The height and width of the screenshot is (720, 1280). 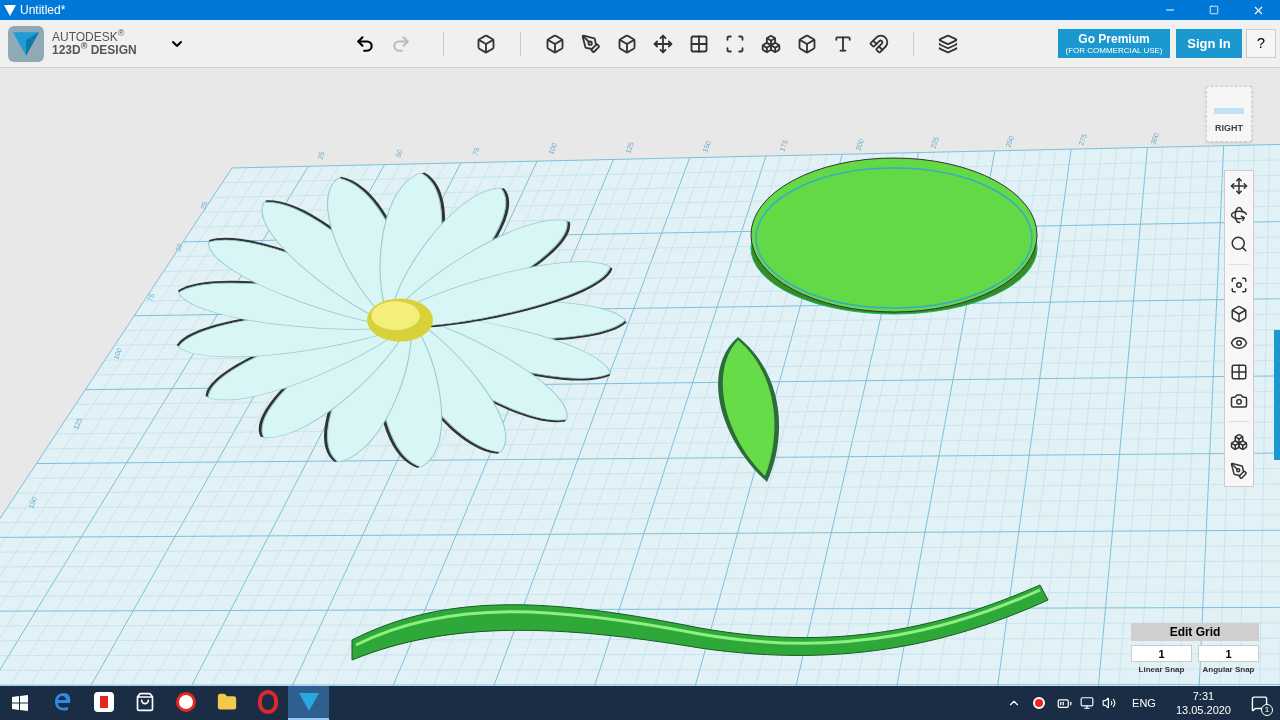 I want to click on clock: 7:31 13.05.2020, so click(x=1203, y=703).